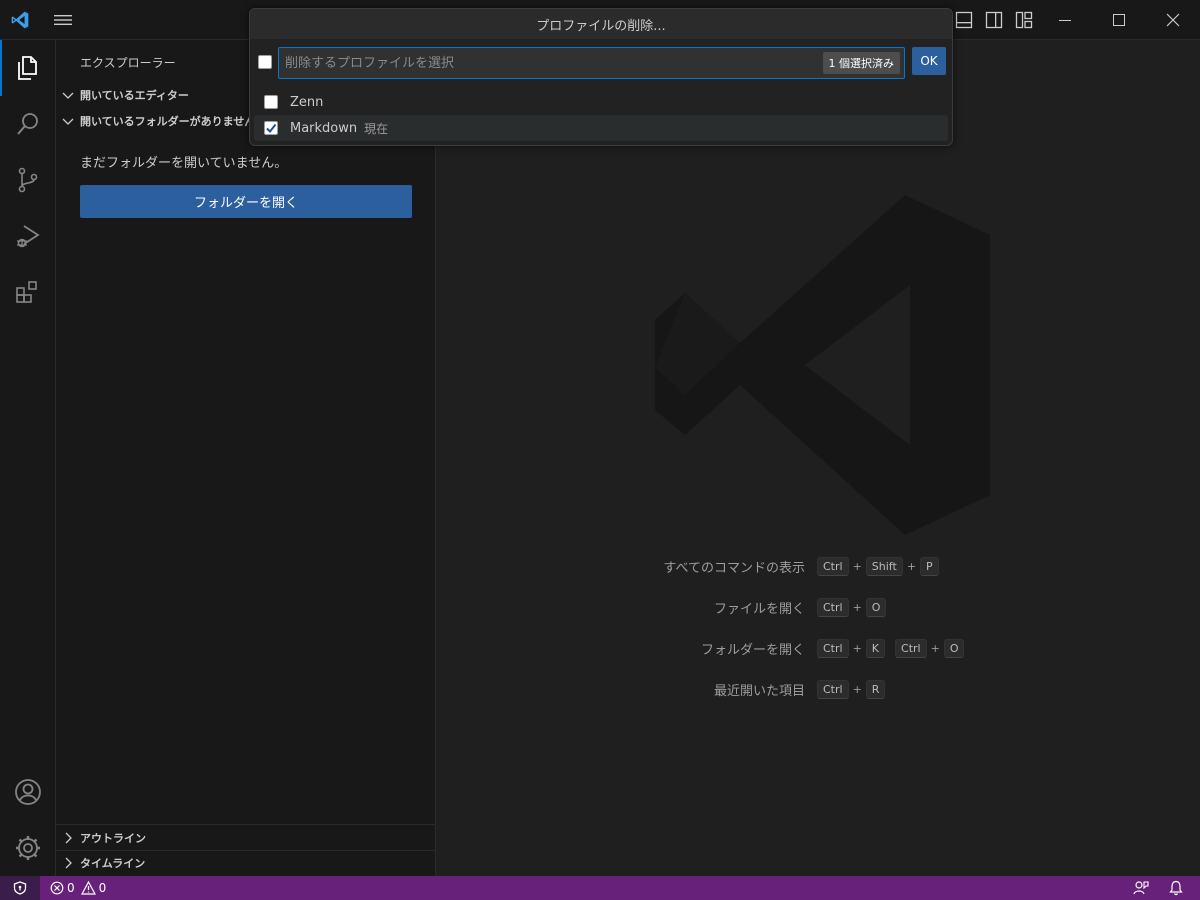 This screenshot has width=1200, height=900. I want to click on source-control-activity, so click(28, 180).